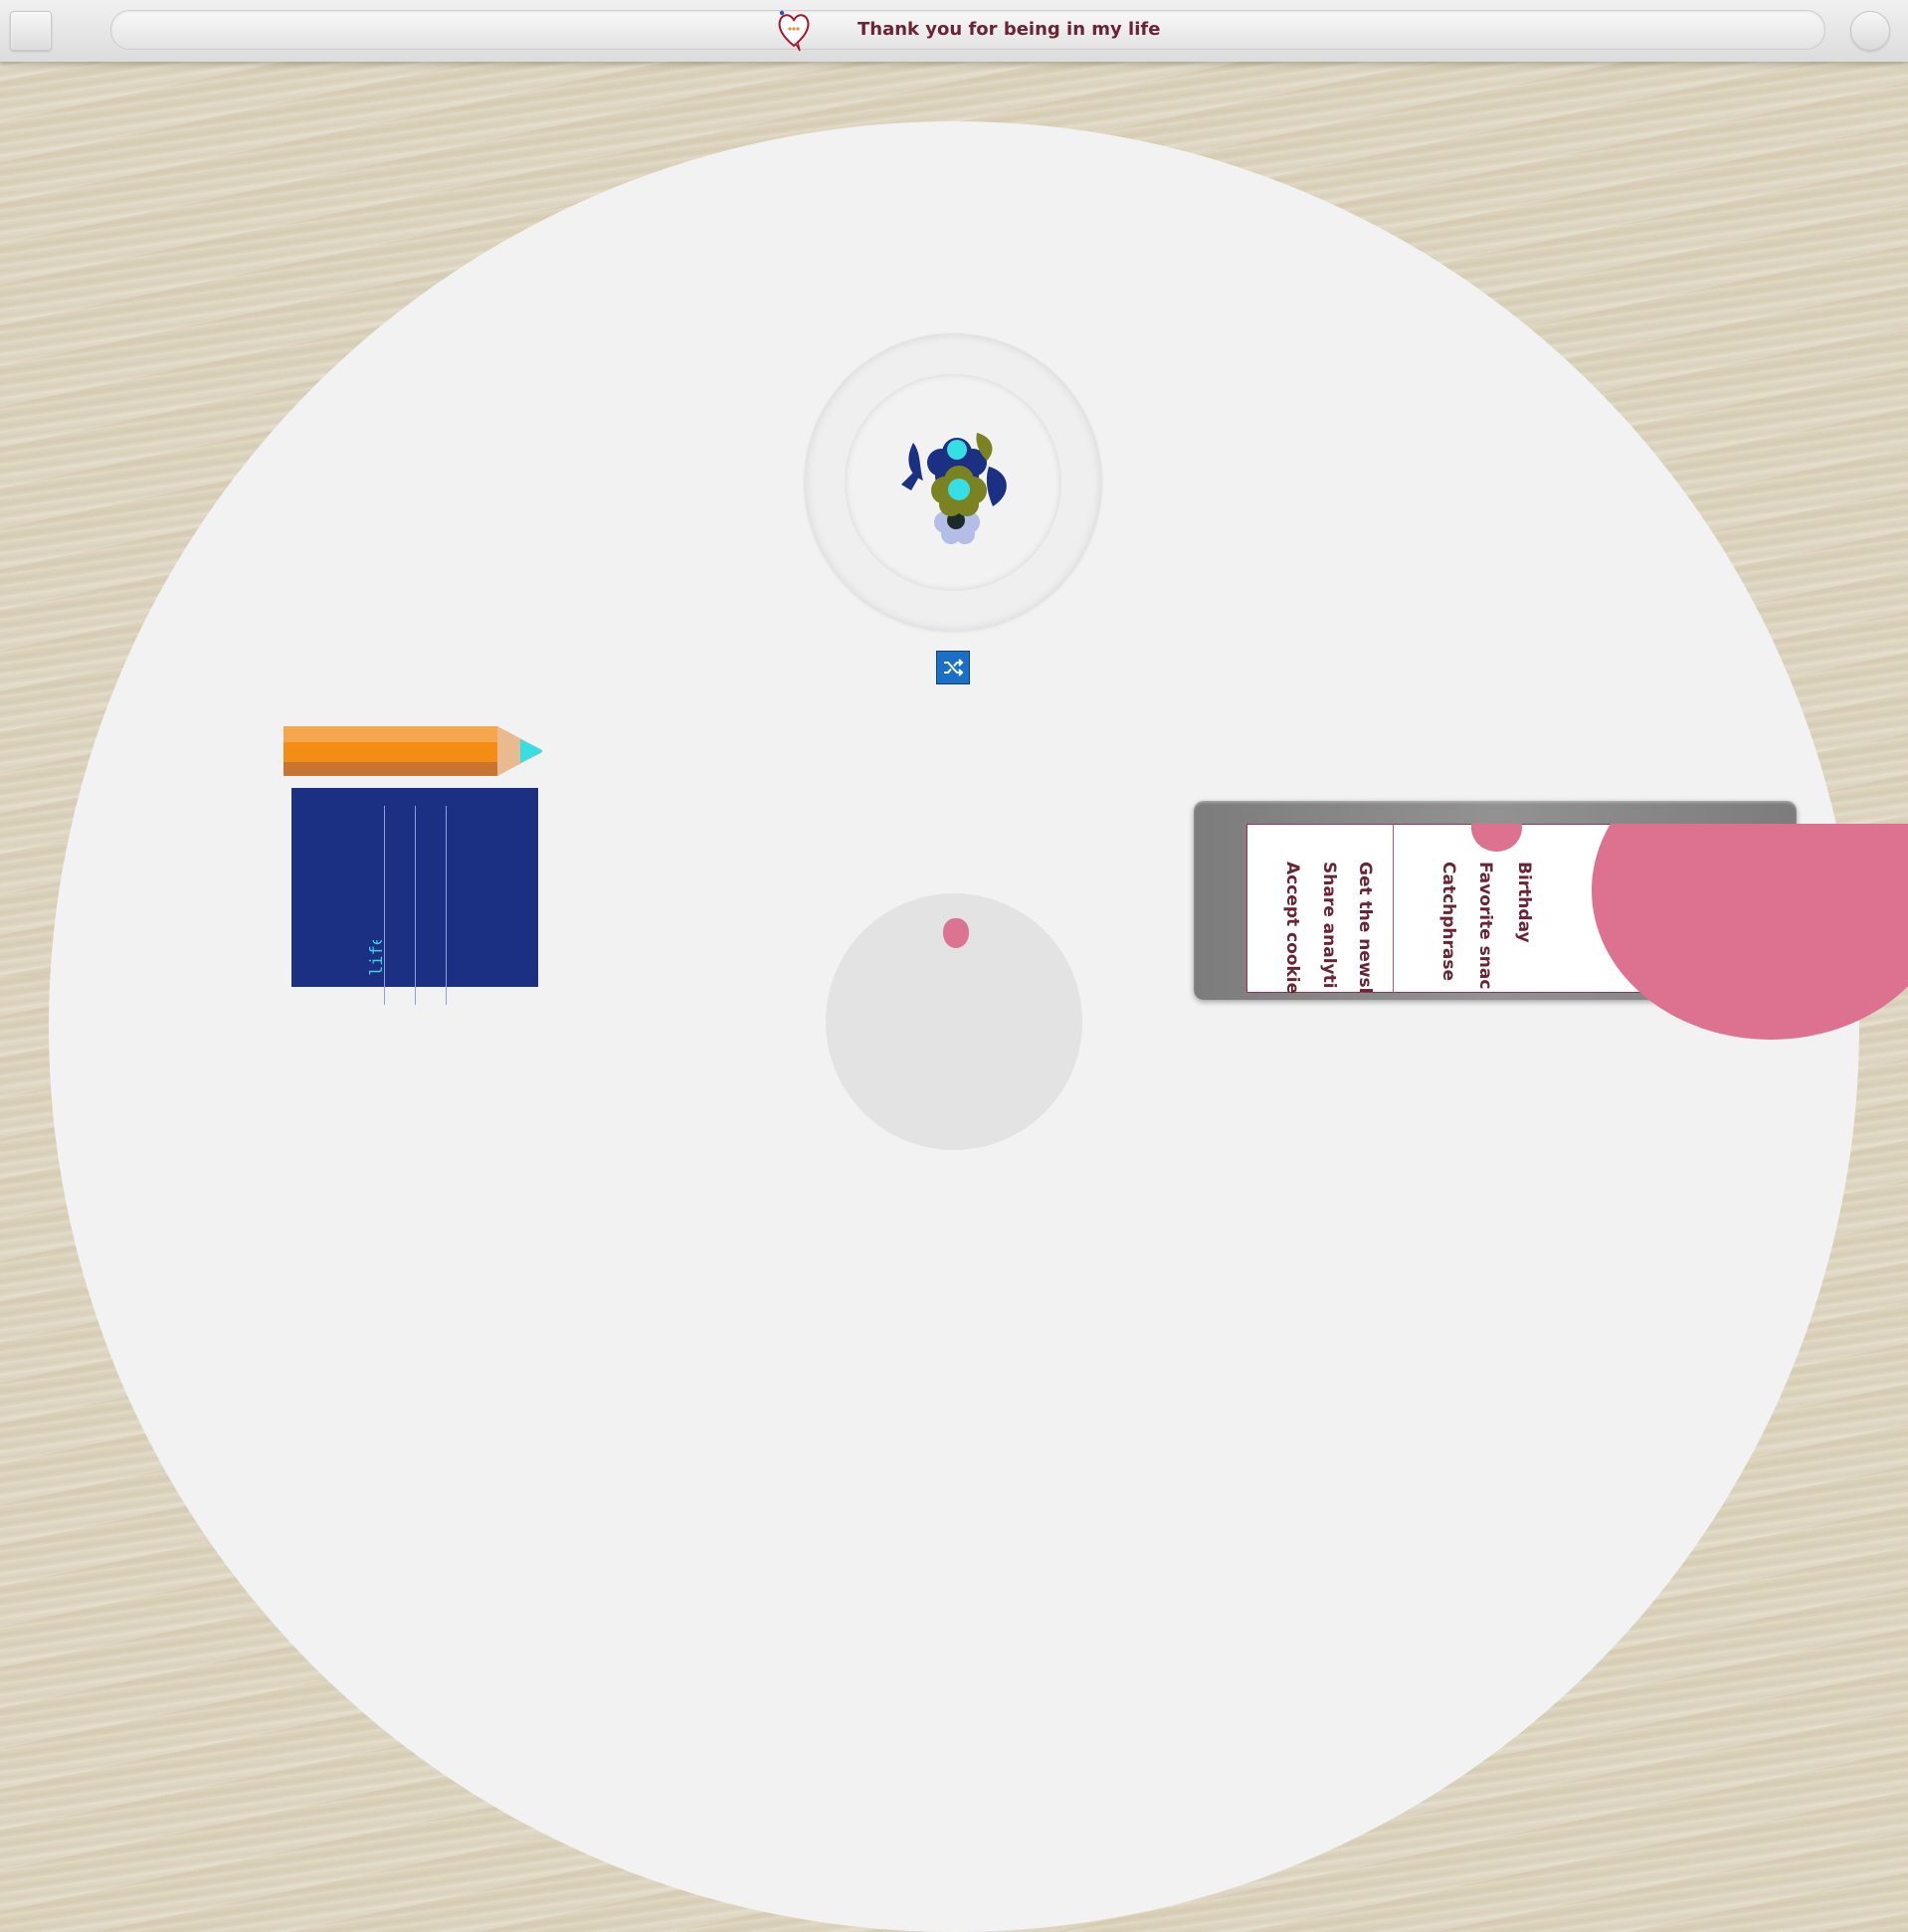 The image size is (1908, 1932). Describe the element at coordinates (31, 31) in the screenshot. I see `menu-button` at that location.